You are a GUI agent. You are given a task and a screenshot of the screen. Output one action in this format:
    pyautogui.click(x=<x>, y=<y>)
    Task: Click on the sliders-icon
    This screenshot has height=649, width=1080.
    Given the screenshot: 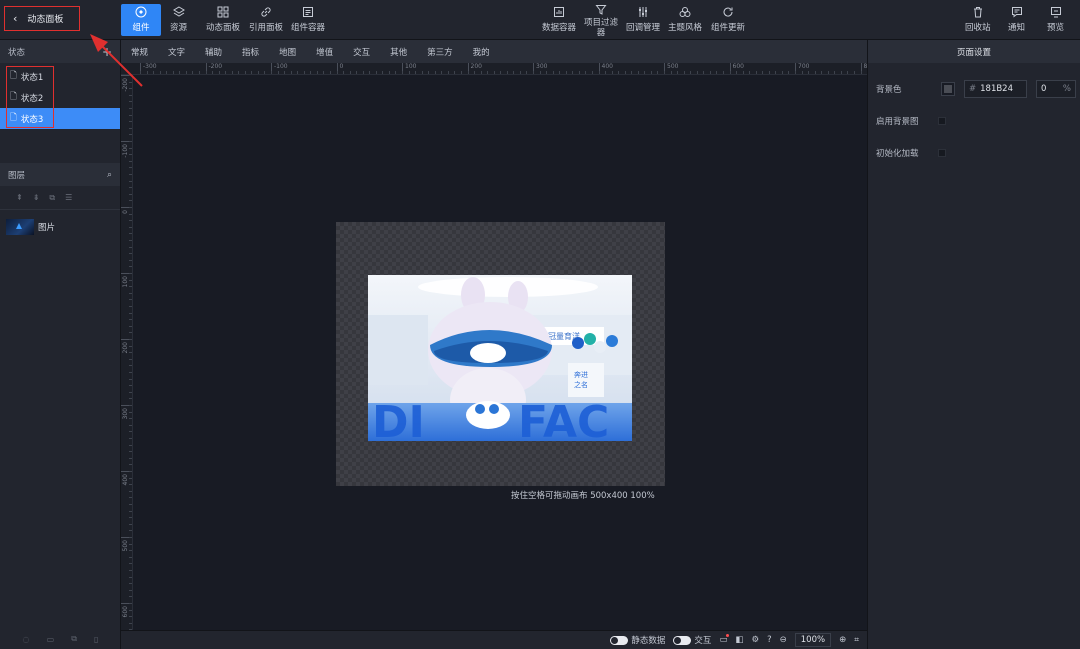 What is the action you would take?
    pyautogui.click(x=643, y=11)
    